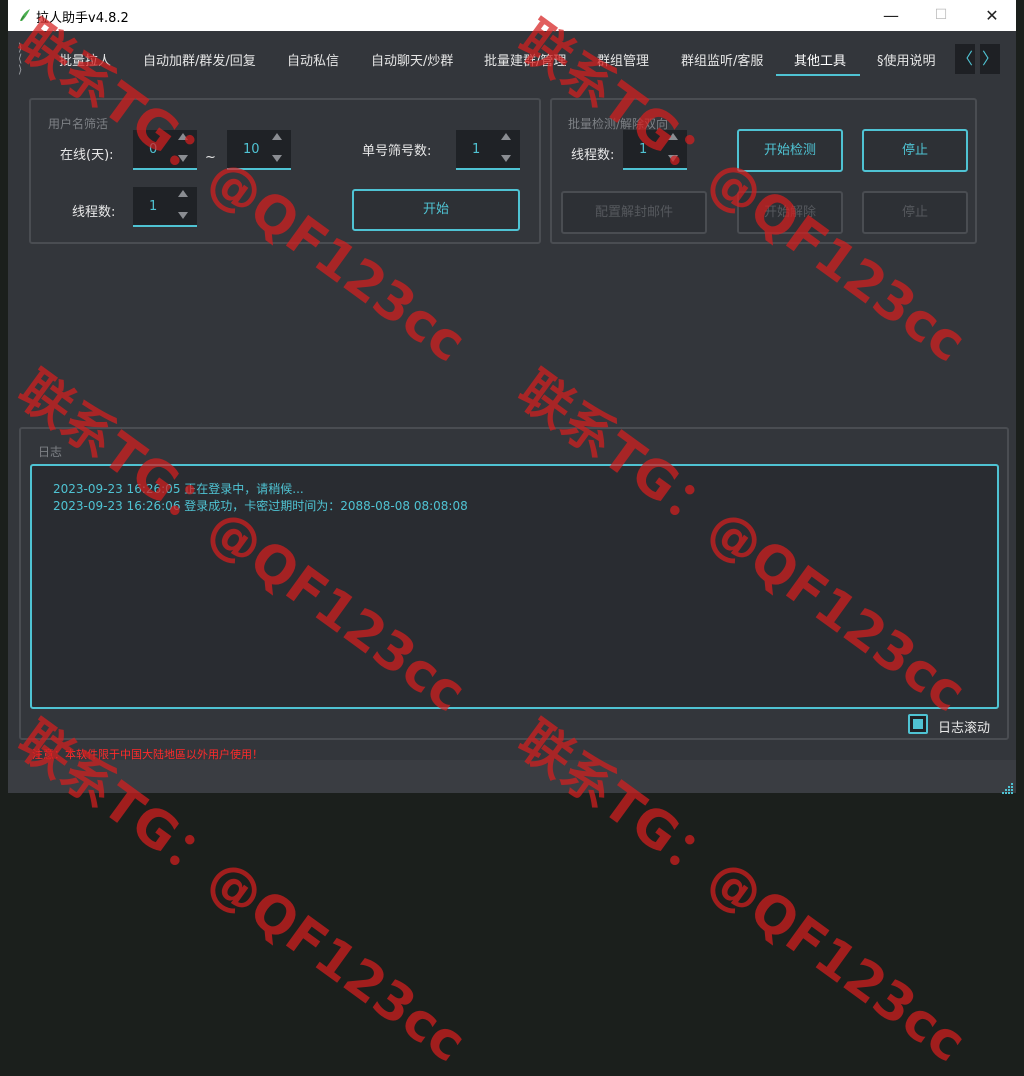 The width and height of the screenshot is (1024, 1076). Describe the element at coordinates (313, 59) in the screenshot. I see `tab-auto-dm: 自动私信` at that location.